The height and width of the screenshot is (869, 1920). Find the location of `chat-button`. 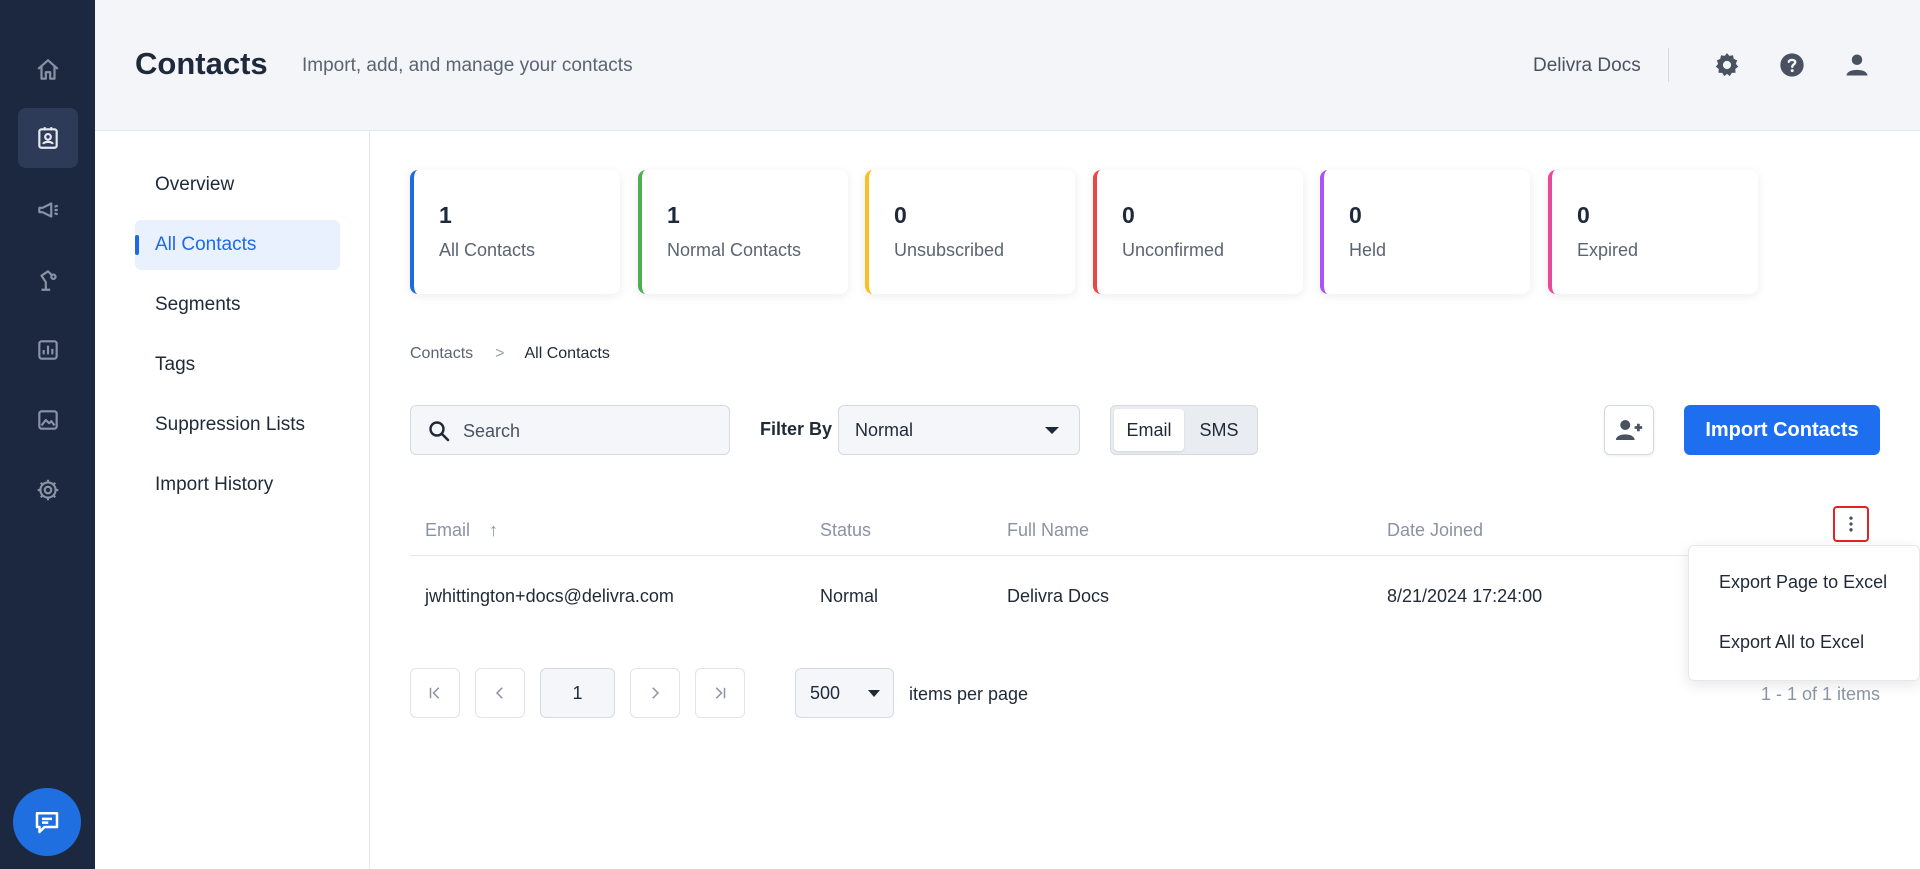

chat-button is located at coordinates (47, 822).